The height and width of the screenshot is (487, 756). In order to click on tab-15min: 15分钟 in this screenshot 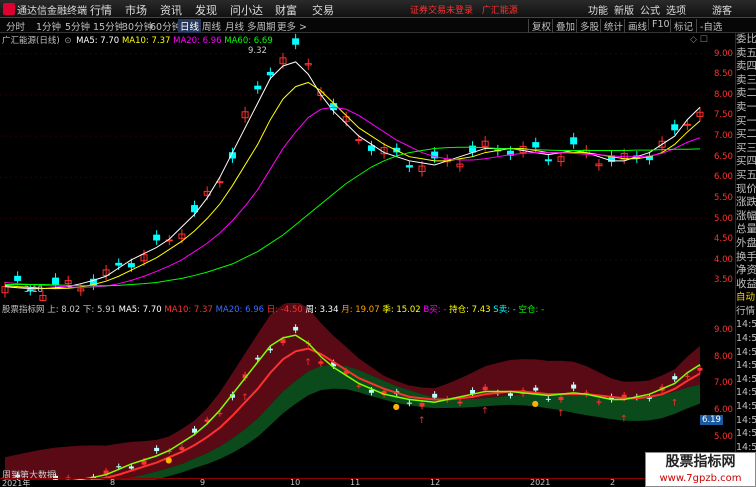, I will do `click(108, 26)`.